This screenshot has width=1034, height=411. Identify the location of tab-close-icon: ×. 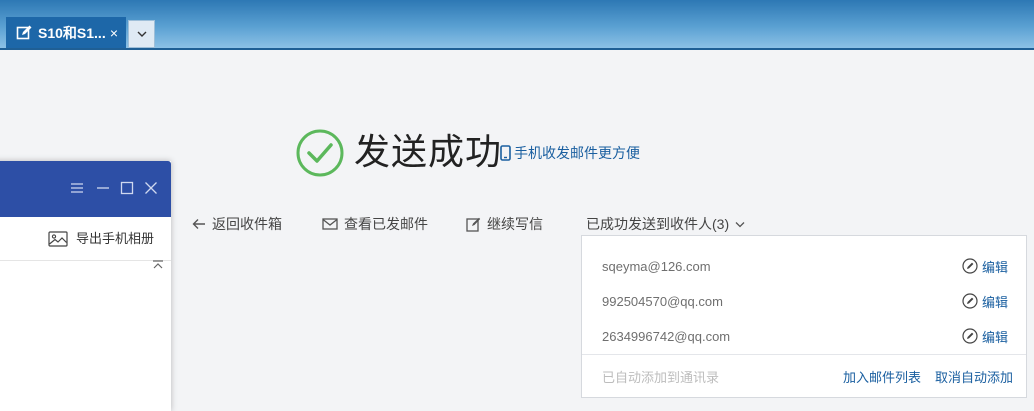
(114, 33).